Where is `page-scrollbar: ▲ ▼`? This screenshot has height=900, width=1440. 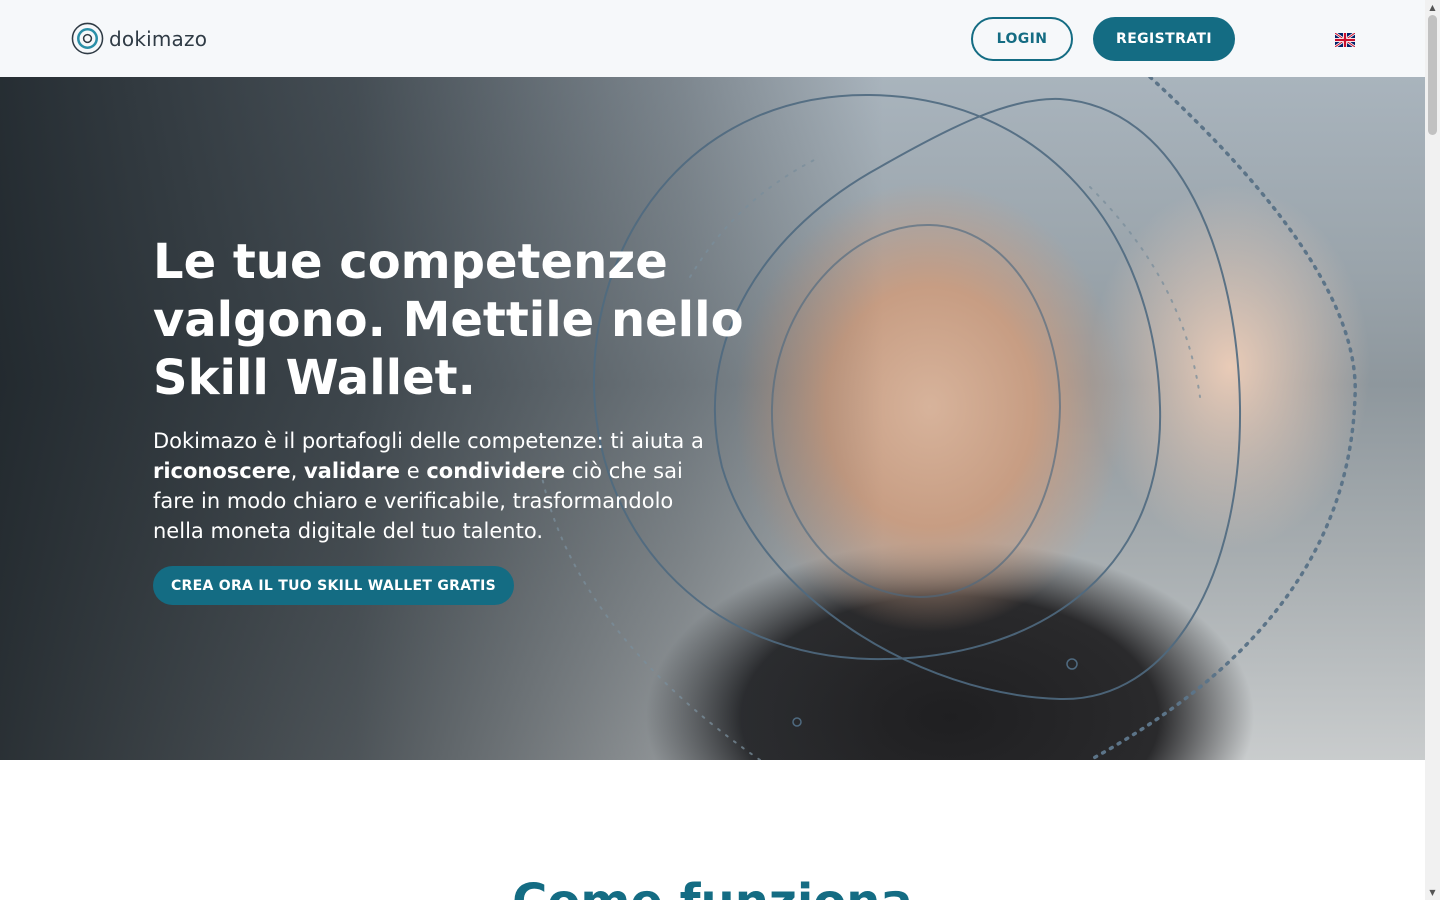 page-scrollbar: ▲ ▼ is located at coordinates (1432, 450).